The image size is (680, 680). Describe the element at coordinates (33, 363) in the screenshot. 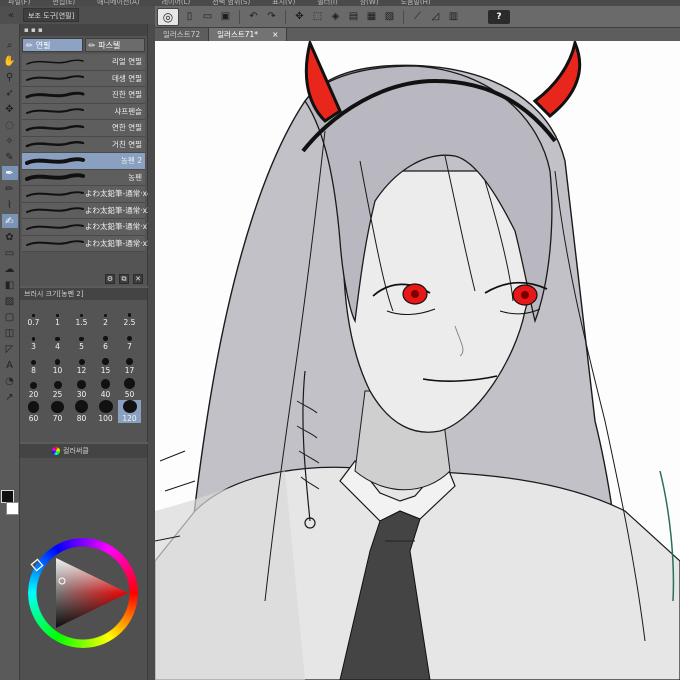

I see `brush-size-option: 8` at that location.